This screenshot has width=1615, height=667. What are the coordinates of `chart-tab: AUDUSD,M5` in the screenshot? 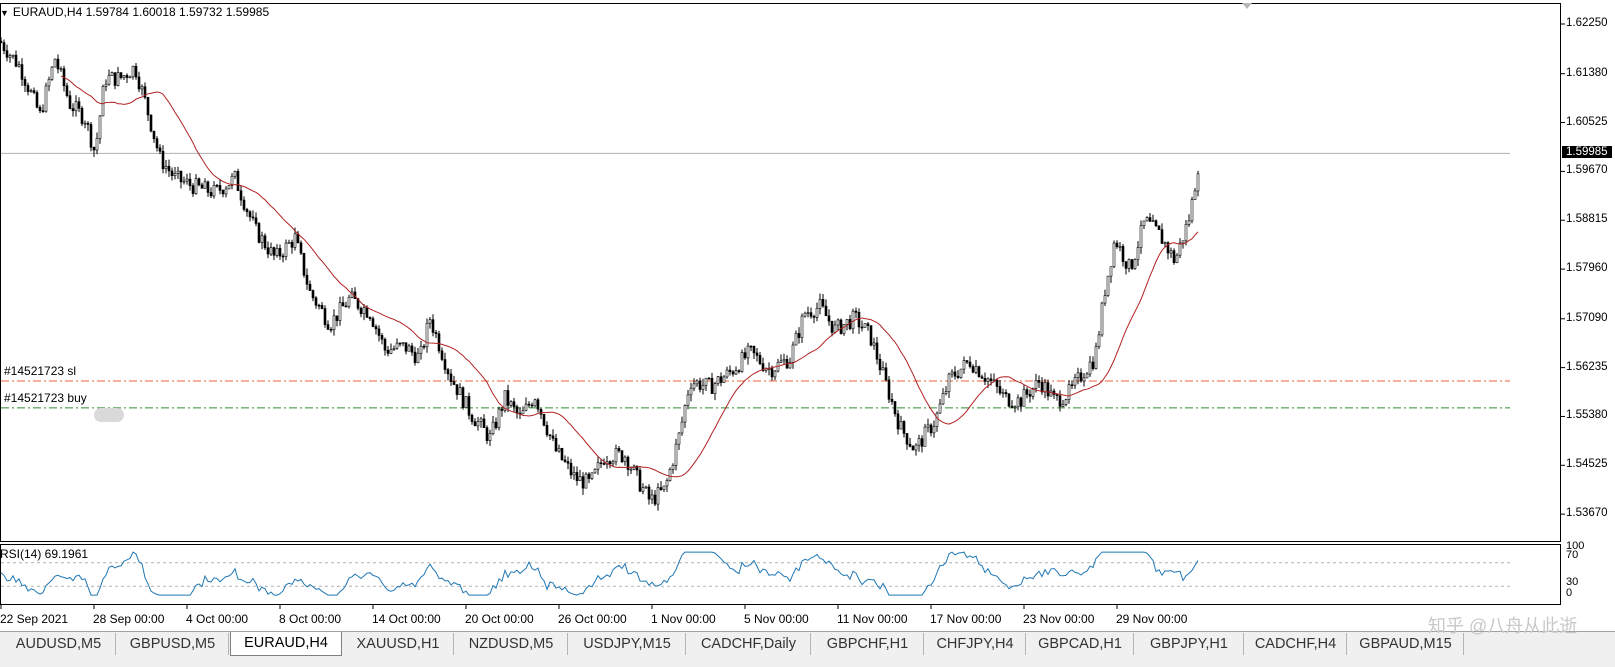 It's located at (59, 644).